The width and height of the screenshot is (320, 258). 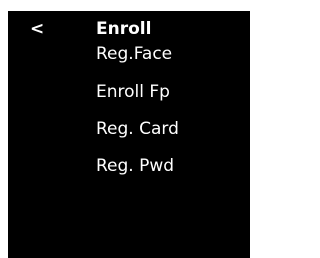 I want to click on back-button: <, so click(x=40, y=29).